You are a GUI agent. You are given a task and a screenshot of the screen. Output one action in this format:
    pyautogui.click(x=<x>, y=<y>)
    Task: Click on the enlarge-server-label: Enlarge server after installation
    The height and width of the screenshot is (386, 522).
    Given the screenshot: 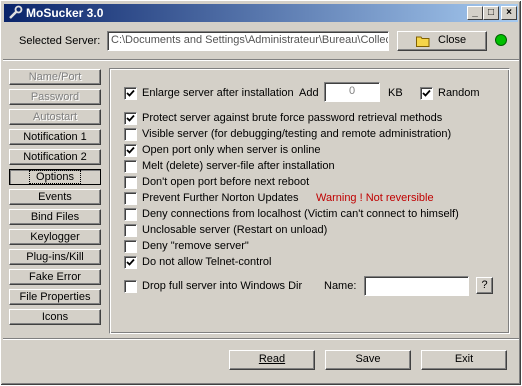 What is the action you would take?
    pyautogui.click(x=218, y=93)
    